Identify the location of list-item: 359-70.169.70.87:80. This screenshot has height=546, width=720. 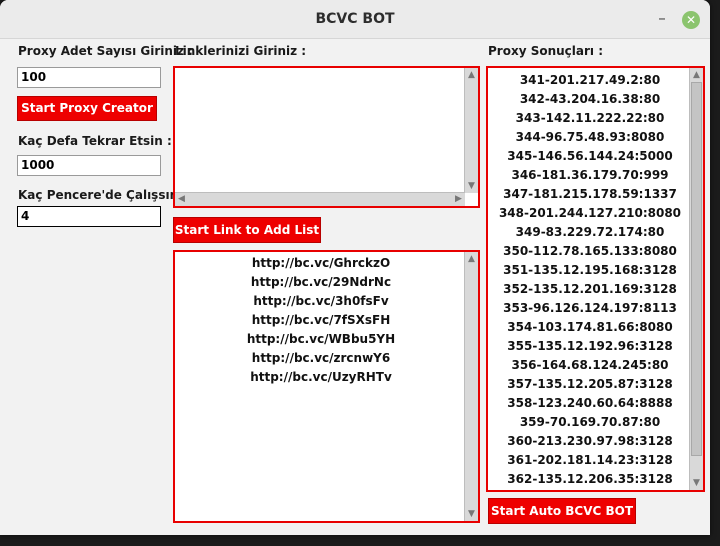
(590, 422).